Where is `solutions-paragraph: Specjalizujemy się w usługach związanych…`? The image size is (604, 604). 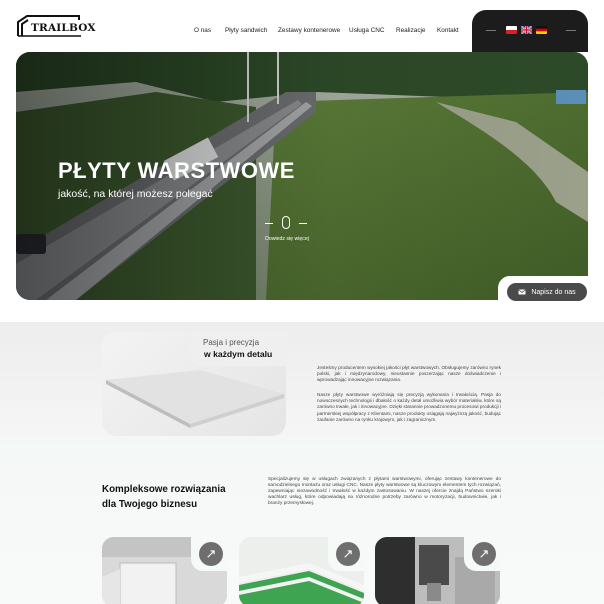
solutions-paragraph: Specjalizujemy się w usługach związanych… is located at coordinates (384, 492).